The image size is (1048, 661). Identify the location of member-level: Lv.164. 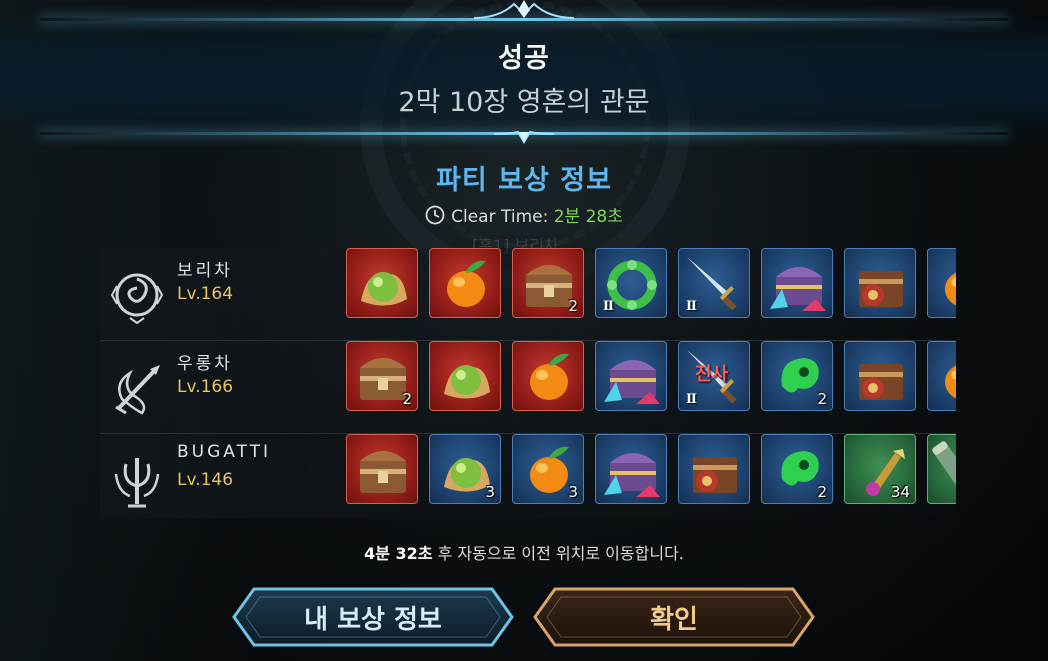
(205, 294).